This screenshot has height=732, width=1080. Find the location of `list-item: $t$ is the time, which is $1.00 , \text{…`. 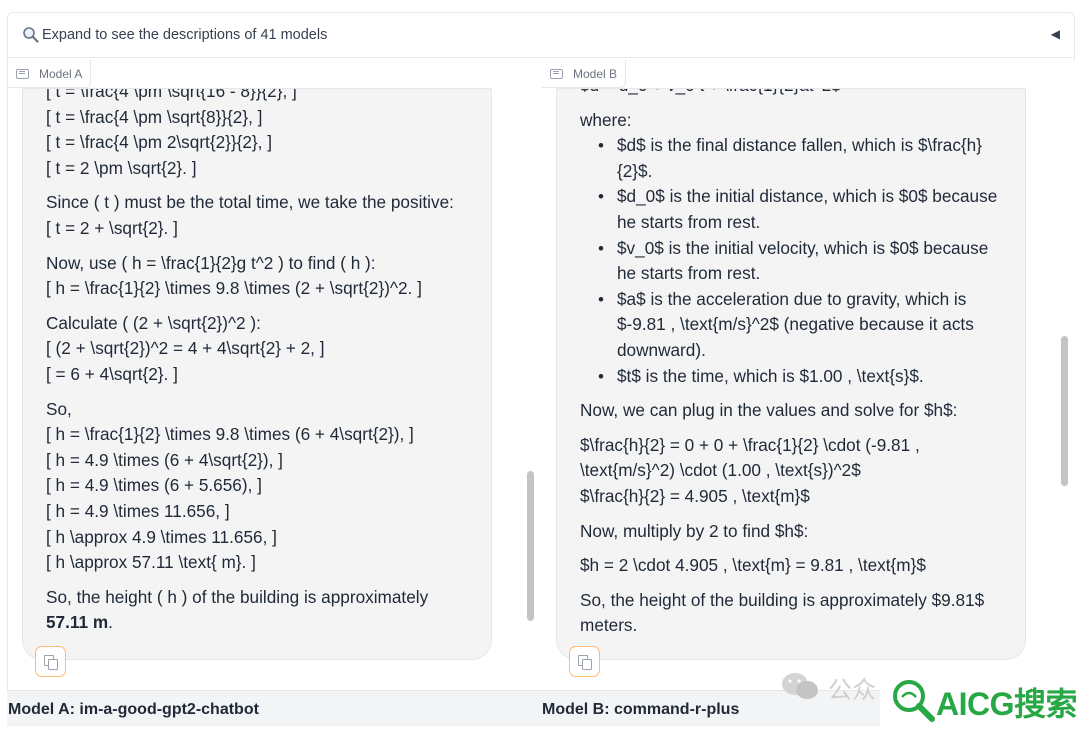

list-item: $t$ is the time, which is $1.00 , \text{… is located at coordinates (795, 377).